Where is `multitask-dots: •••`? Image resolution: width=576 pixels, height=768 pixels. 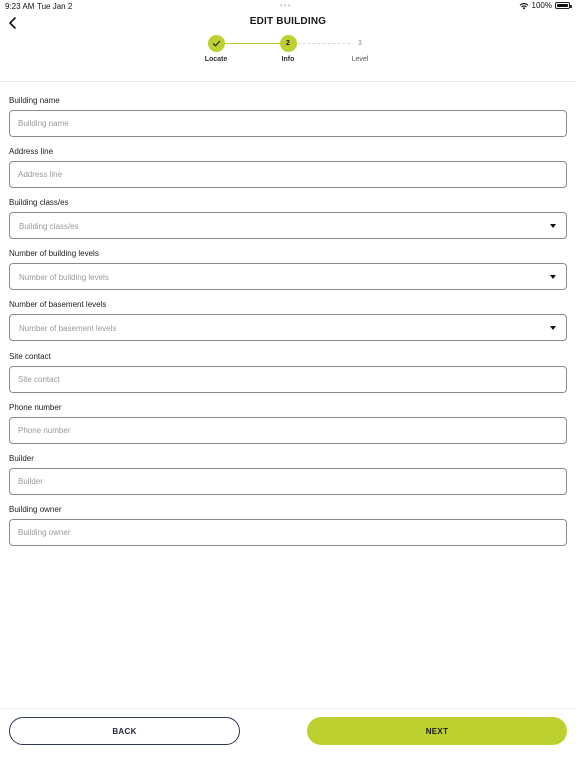
multitask-dots: ••• is located at coordinates (286, 5).